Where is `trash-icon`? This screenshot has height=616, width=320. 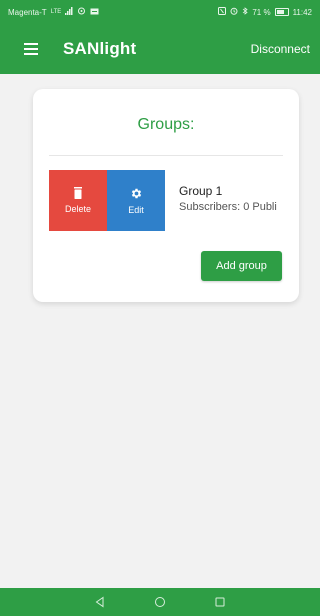
trash-icon is located at coordinates (78, 193).